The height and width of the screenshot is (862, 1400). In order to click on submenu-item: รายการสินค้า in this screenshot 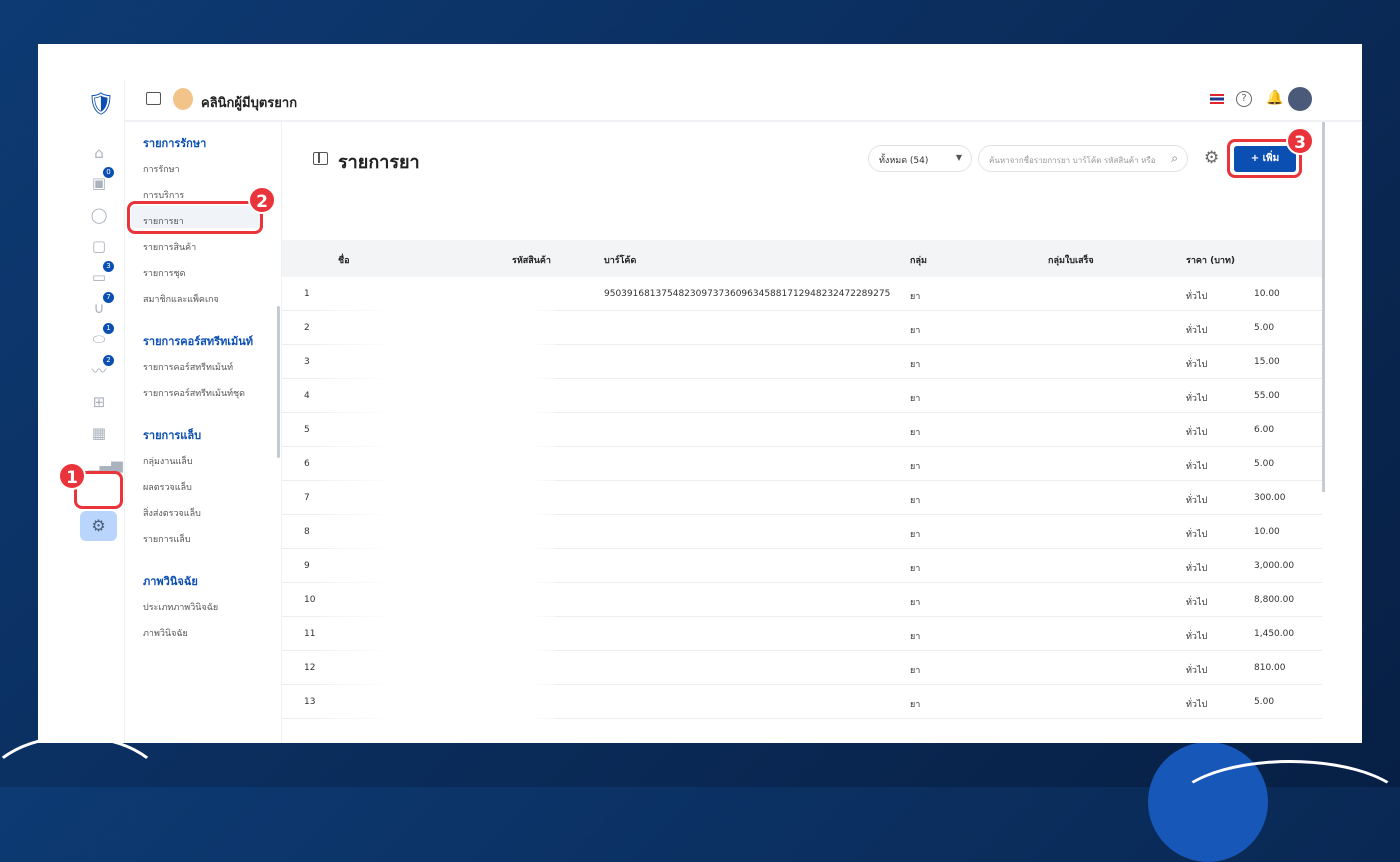, I will do `click(169, 247)`.